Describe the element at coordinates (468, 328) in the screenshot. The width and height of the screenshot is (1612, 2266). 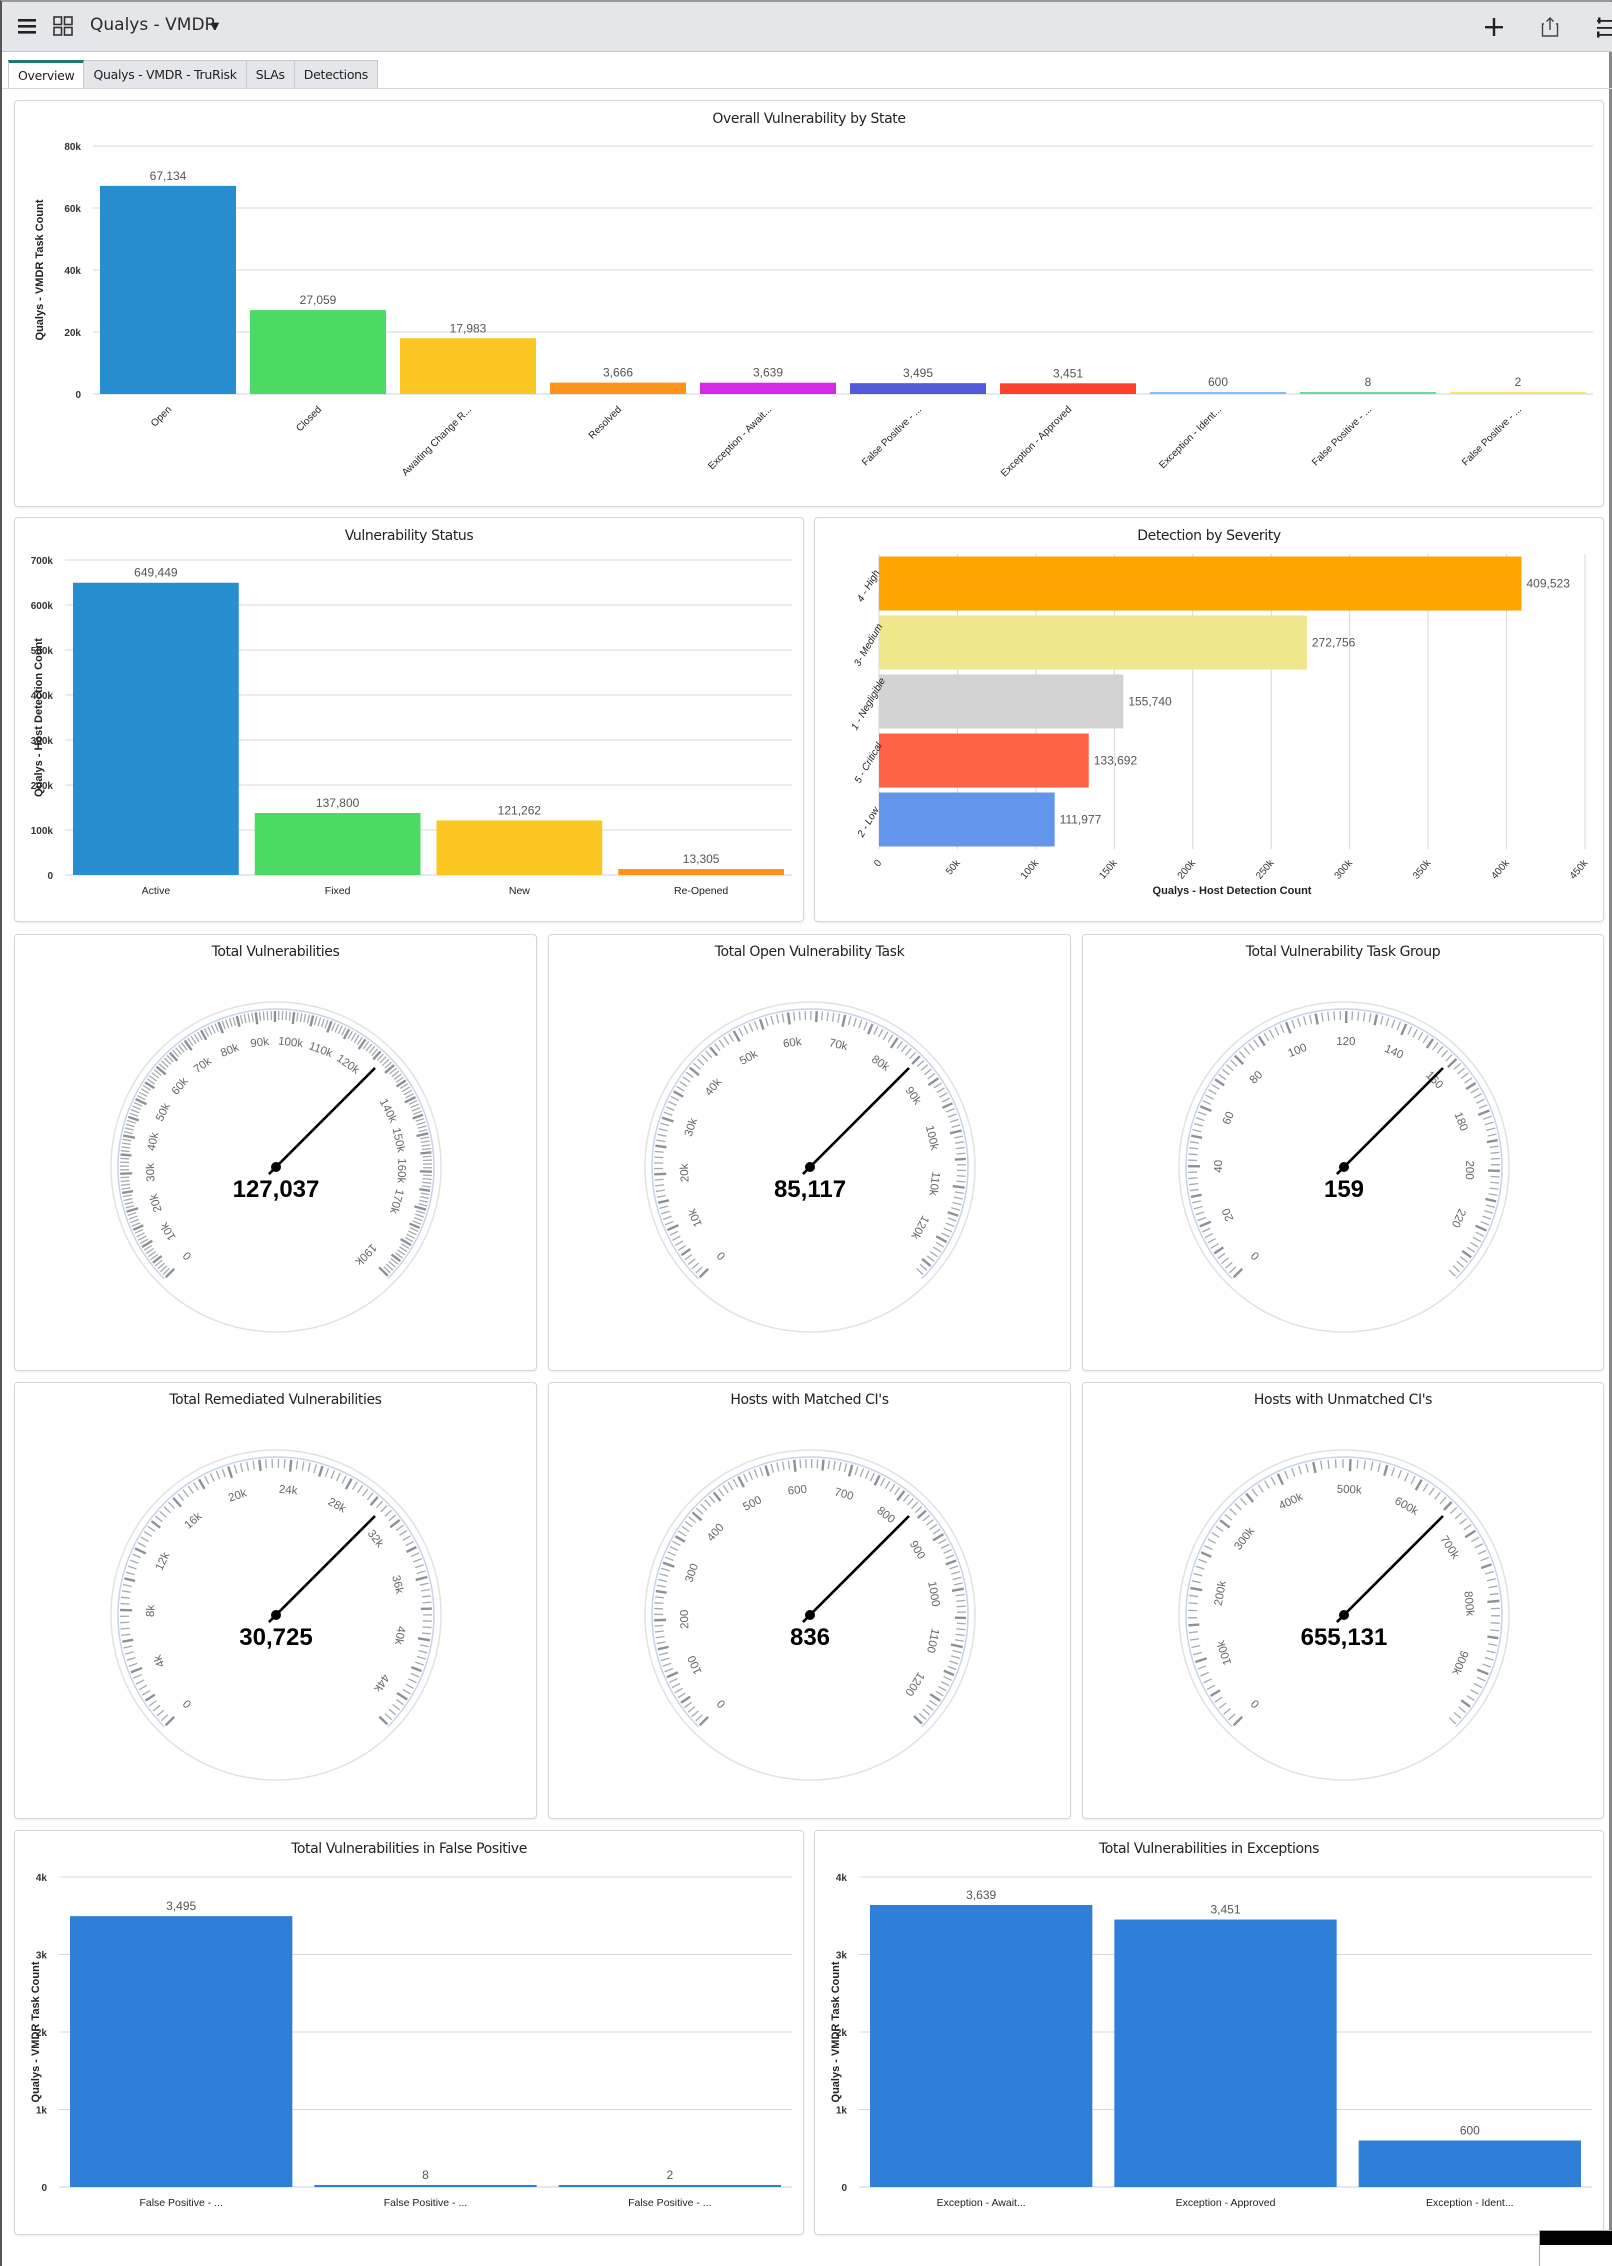
I see `data-label: 17,983` at that location.